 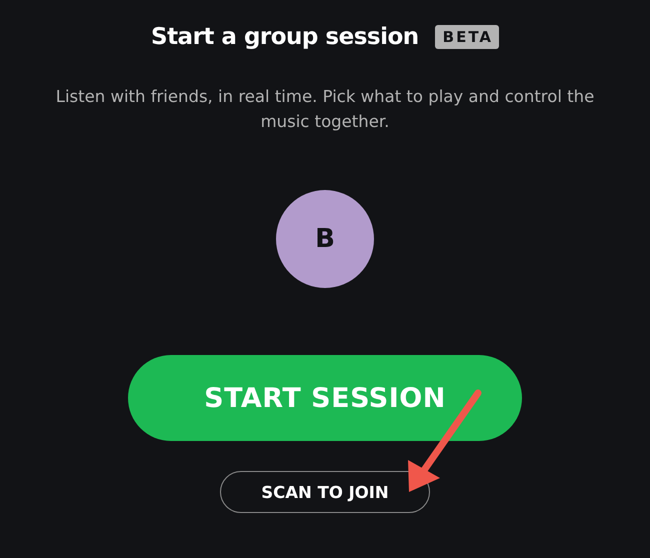 What do you see at coordinates (325, 239) in the screenshot?
I see `avatar: B` at bounding box center [325, 239].